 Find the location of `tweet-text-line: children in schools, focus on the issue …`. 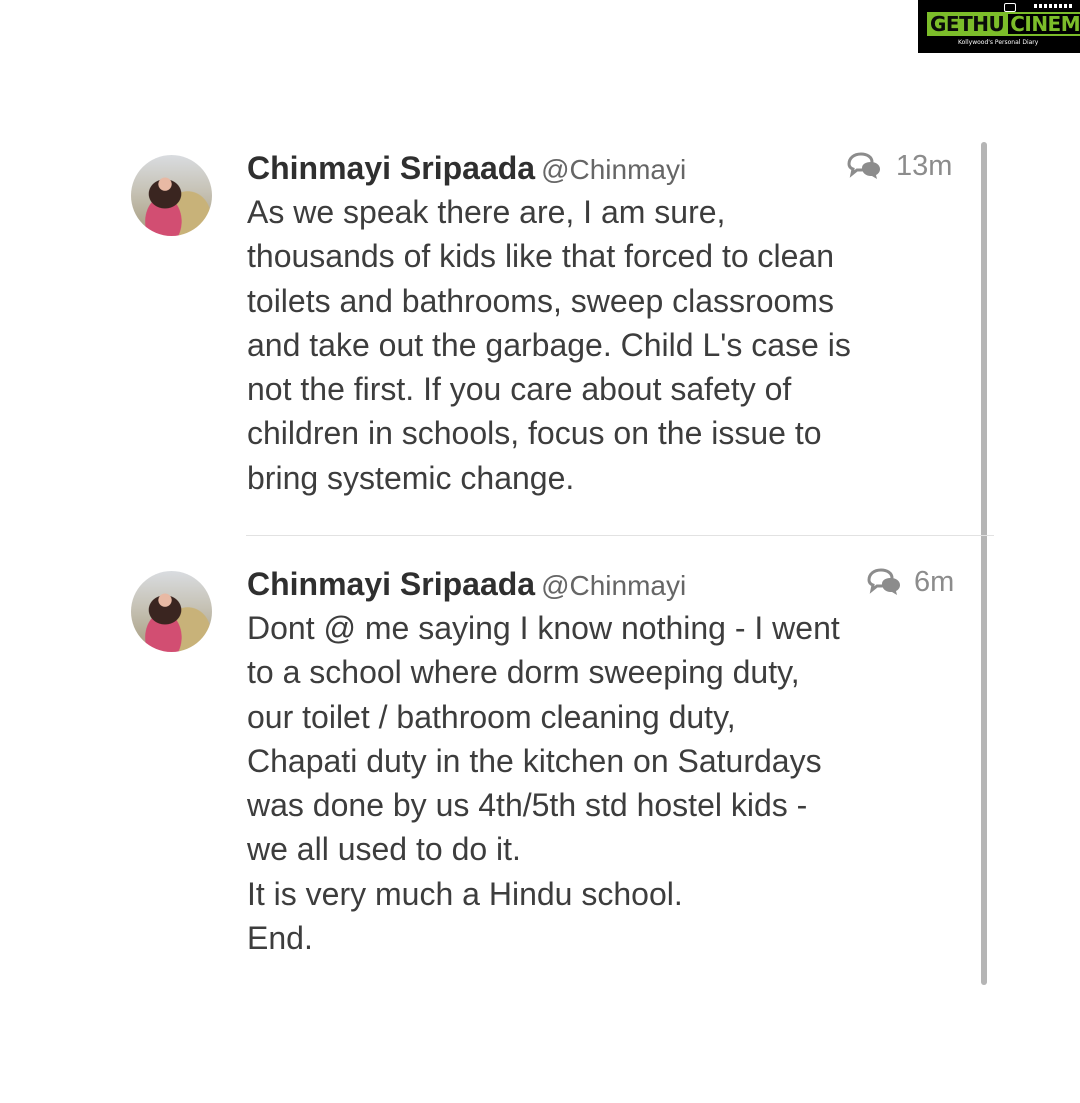

tweet-text-line: children in schools, focus on the issue … is located at coordinates (534, 433).